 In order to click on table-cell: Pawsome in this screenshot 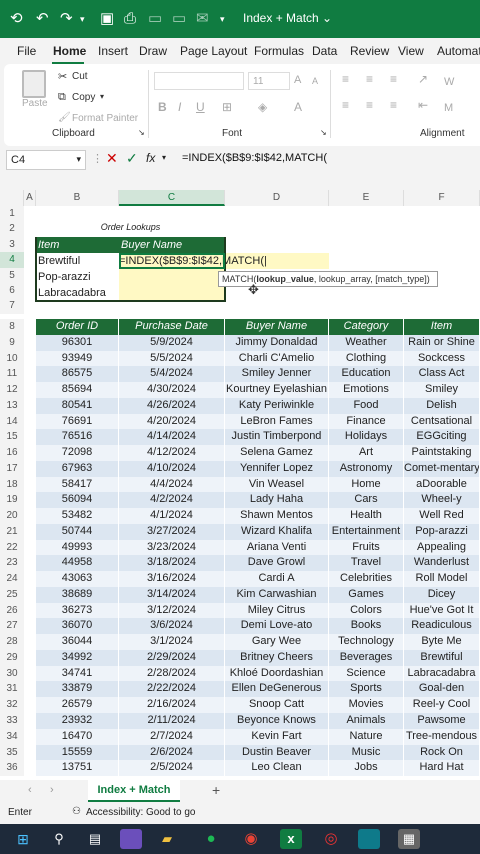, I will do `click(442, 721)`.